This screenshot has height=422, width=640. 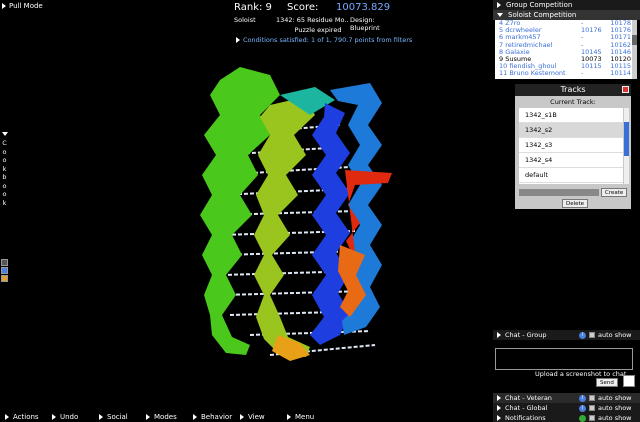 I want to click on track-scrollbar, so click(x=626, y=146).